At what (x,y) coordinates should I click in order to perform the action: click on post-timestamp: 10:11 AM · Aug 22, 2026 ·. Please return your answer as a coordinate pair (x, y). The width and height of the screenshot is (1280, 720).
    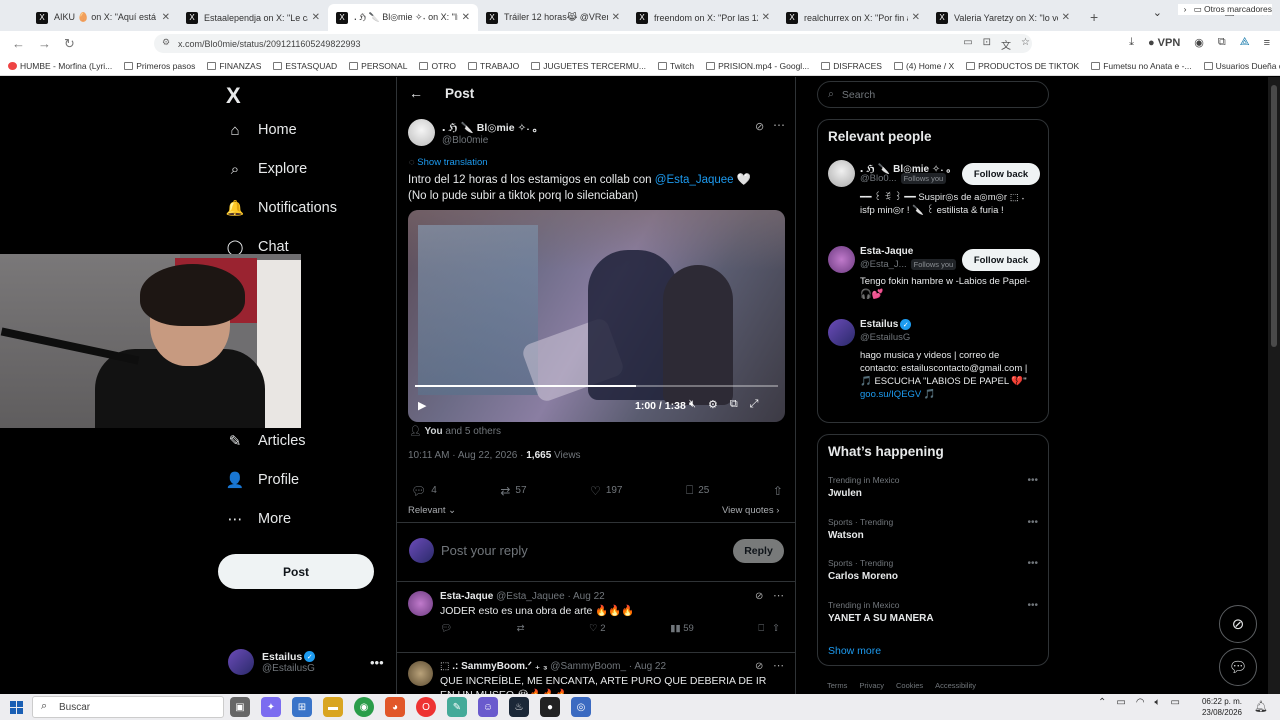
    Looking at the image, I should click on (467, 455).